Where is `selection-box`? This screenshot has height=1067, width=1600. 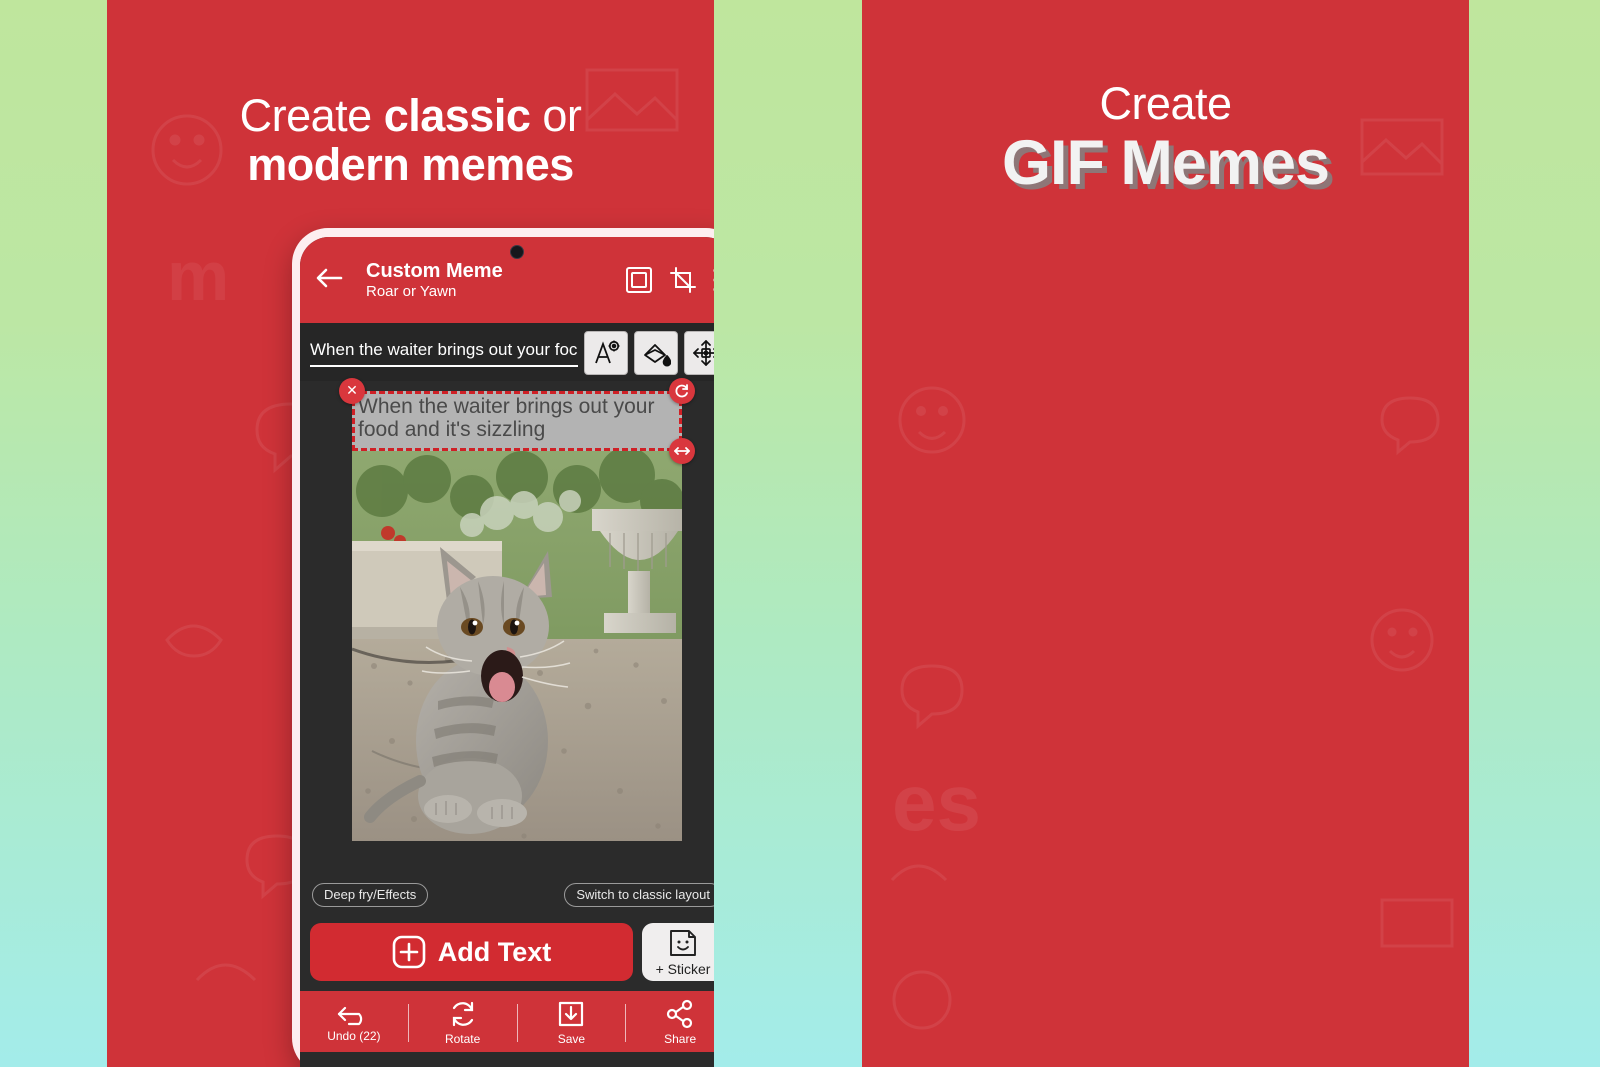
selection-box is located at coordinates (517, 421).